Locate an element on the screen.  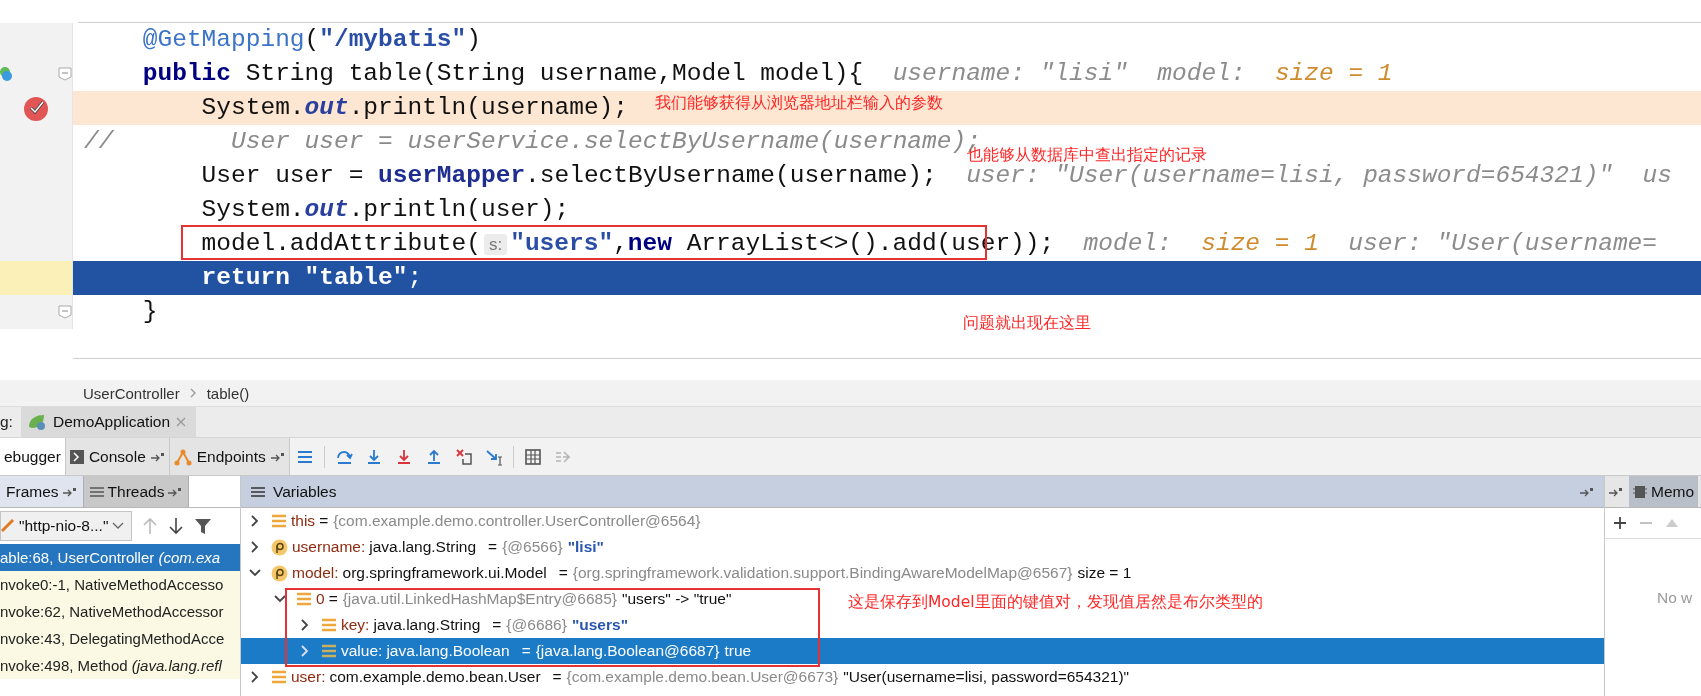
inline-debug-value: model: is located at coordinates (1127, 243).